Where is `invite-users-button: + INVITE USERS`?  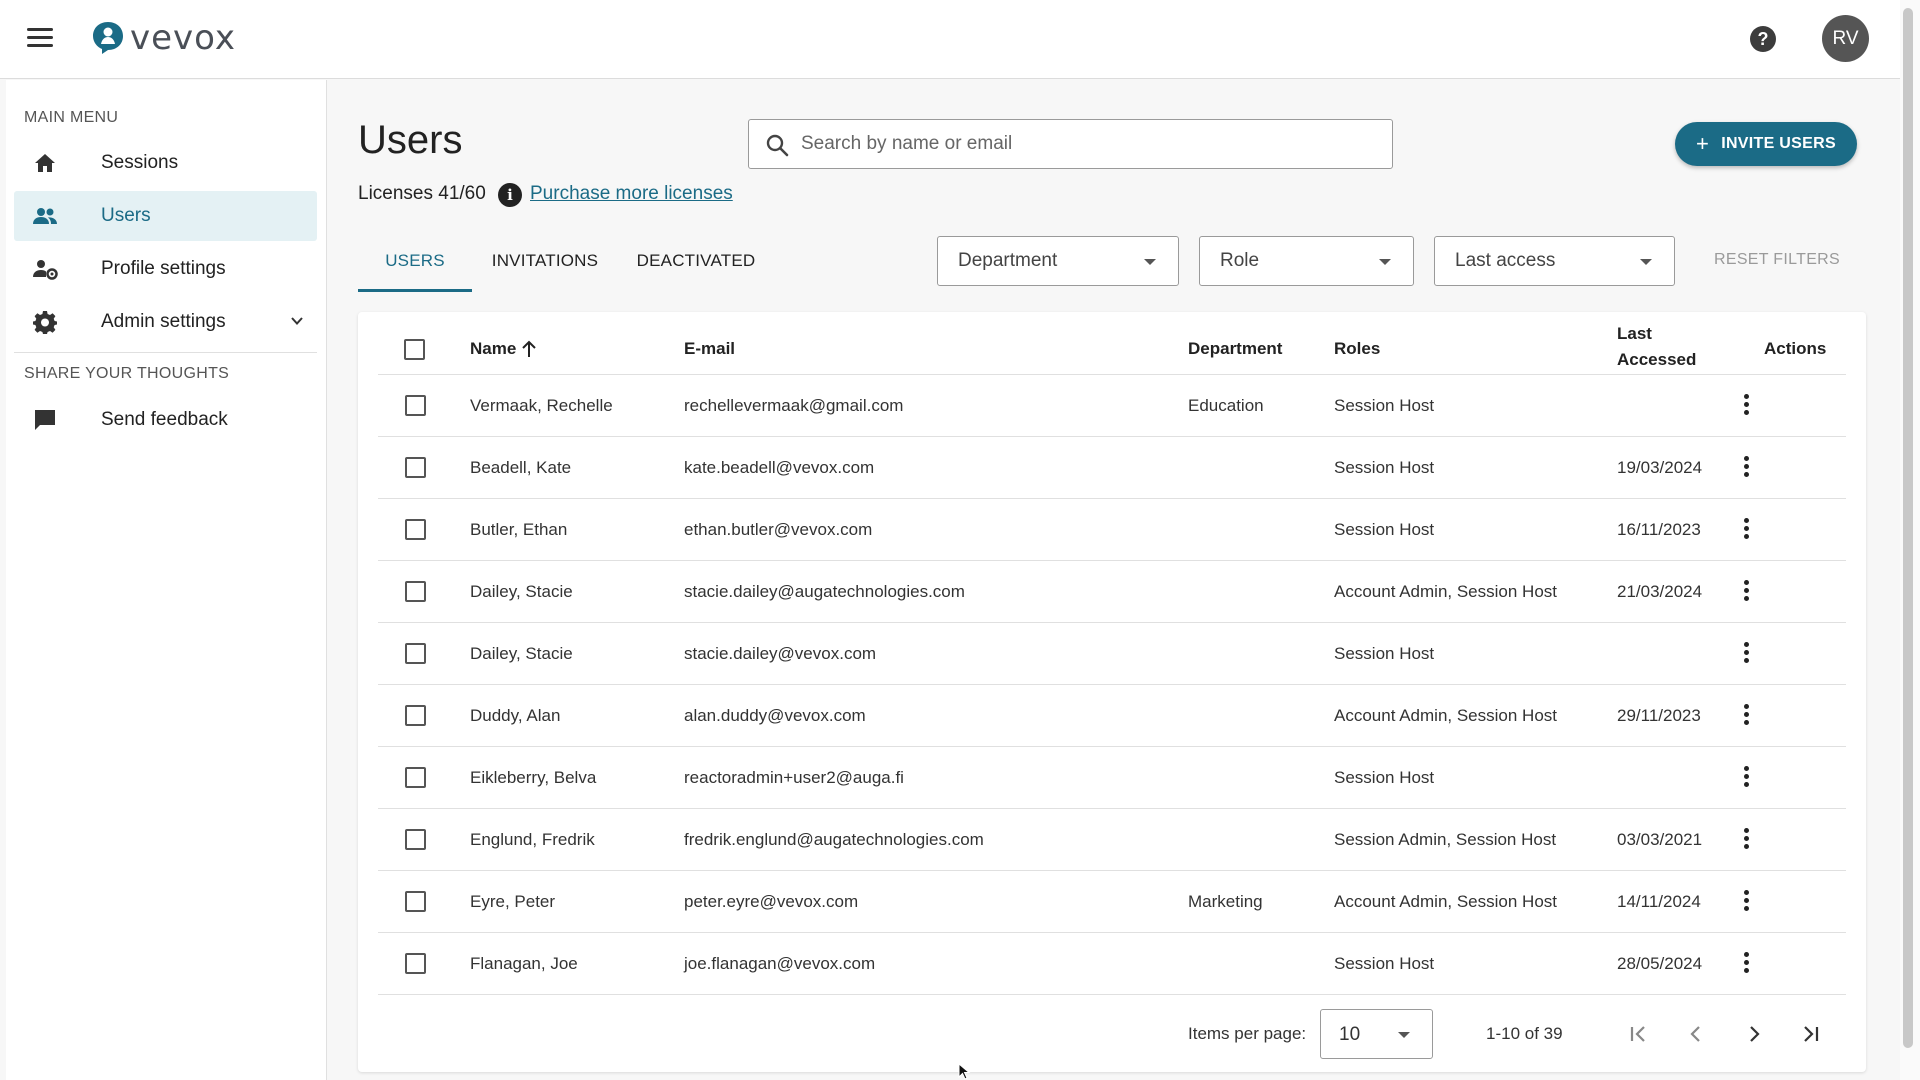 invite-users-button: + INVITE USERS is located at coordinates (1766, 144).